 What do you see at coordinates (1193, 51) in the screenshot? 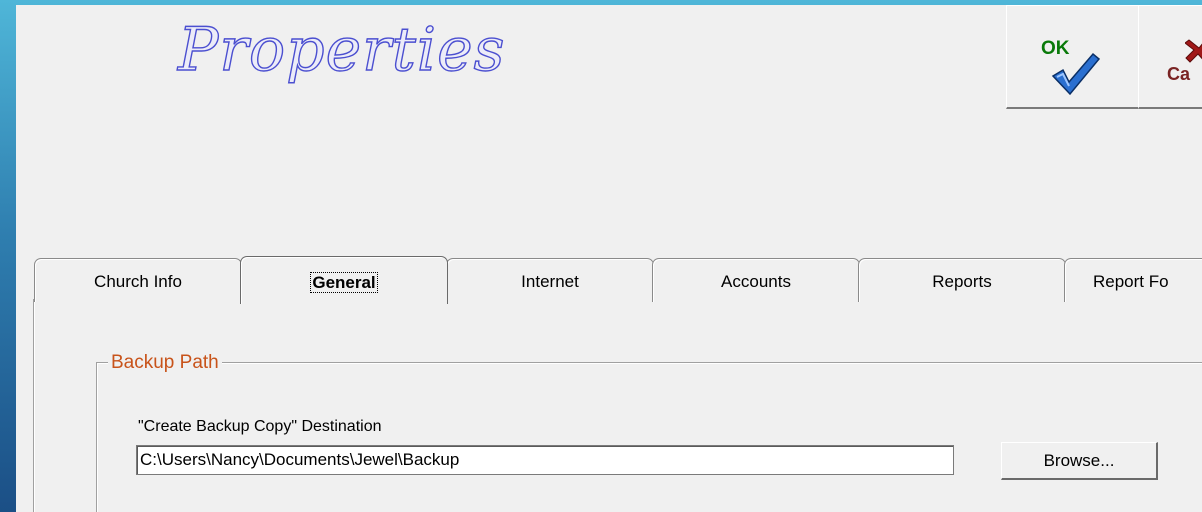
I see `cancel-x-icon` at bounding box center [1193, 51].